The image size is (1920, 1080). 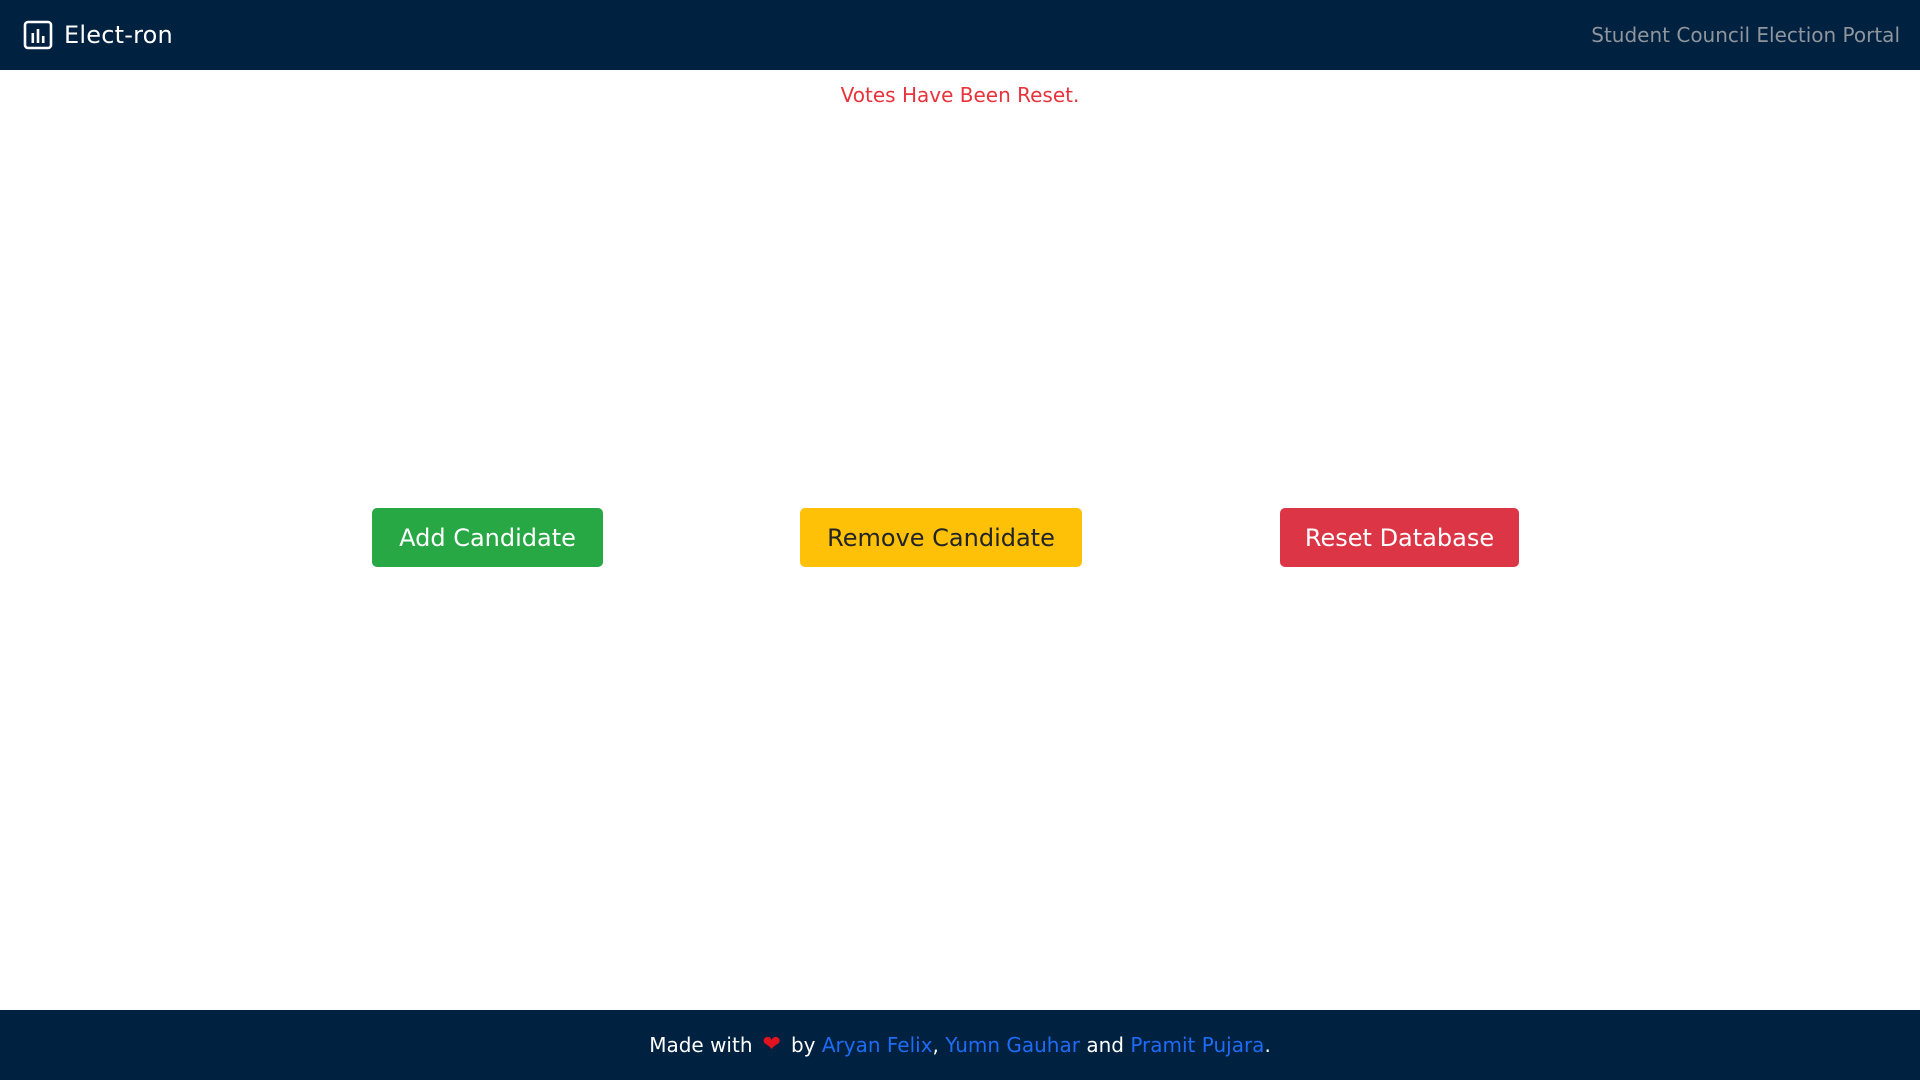 What do you see at coordinates (803, 1045) in the screenshot?
I see `footer-by: by` at bounding box center [803, 1045].